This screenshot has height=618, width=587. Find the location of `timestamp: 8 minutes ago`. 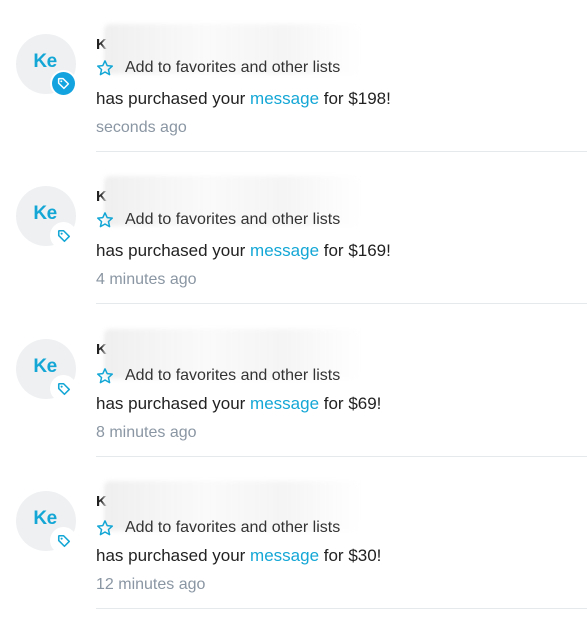

timestamp: 8 minutes ago is located at coordinates (146, 432).